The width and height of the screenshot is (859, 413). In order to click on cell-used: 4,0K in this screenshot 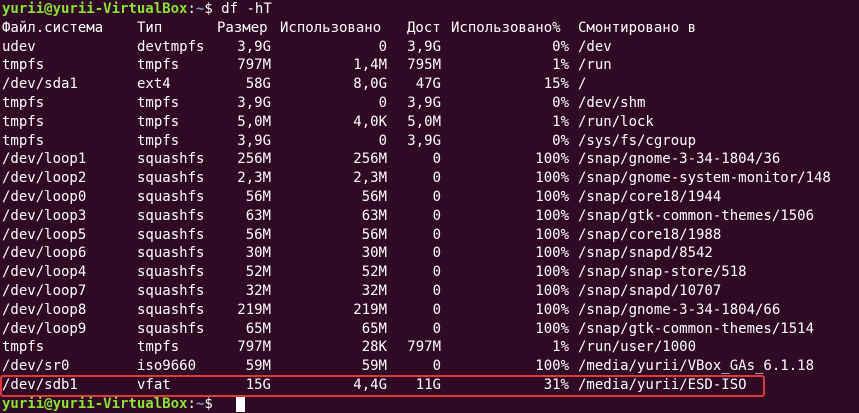, I will do `click(370, 121)`.